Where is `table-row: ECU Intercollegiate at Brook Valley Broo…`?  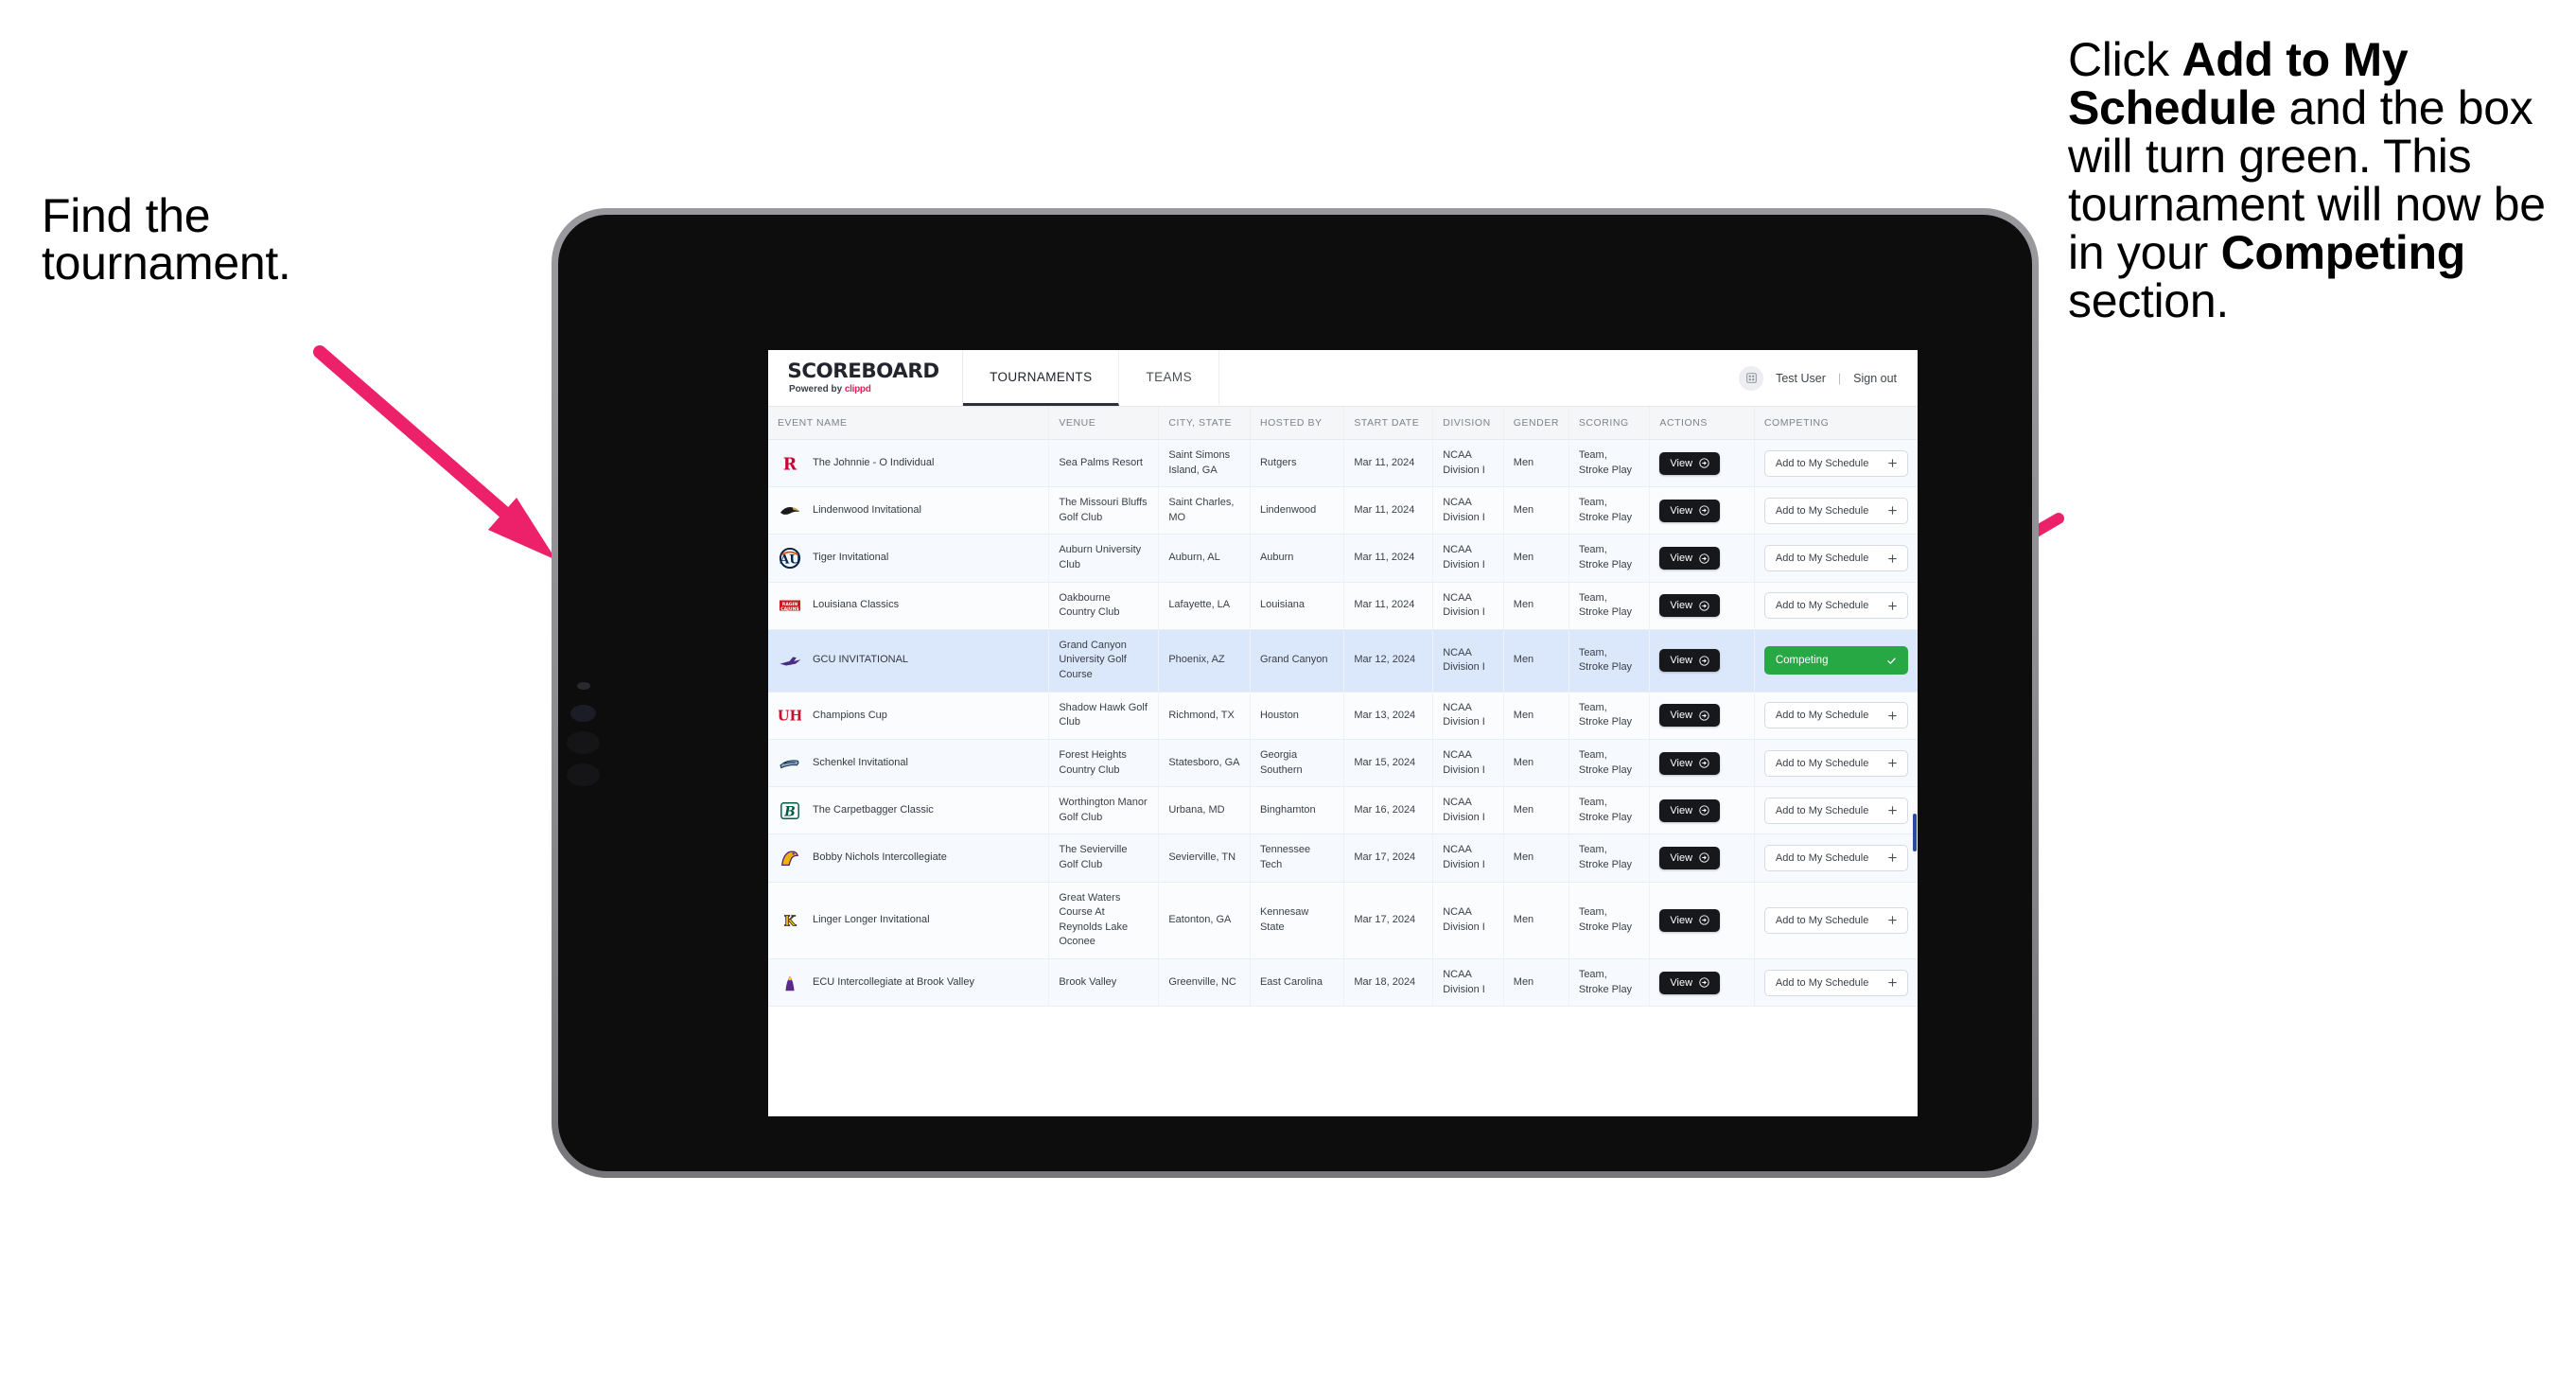 table-row: ECU Intercollegiate at Brook Valley Broo… is located at coordinates (1343, 983).